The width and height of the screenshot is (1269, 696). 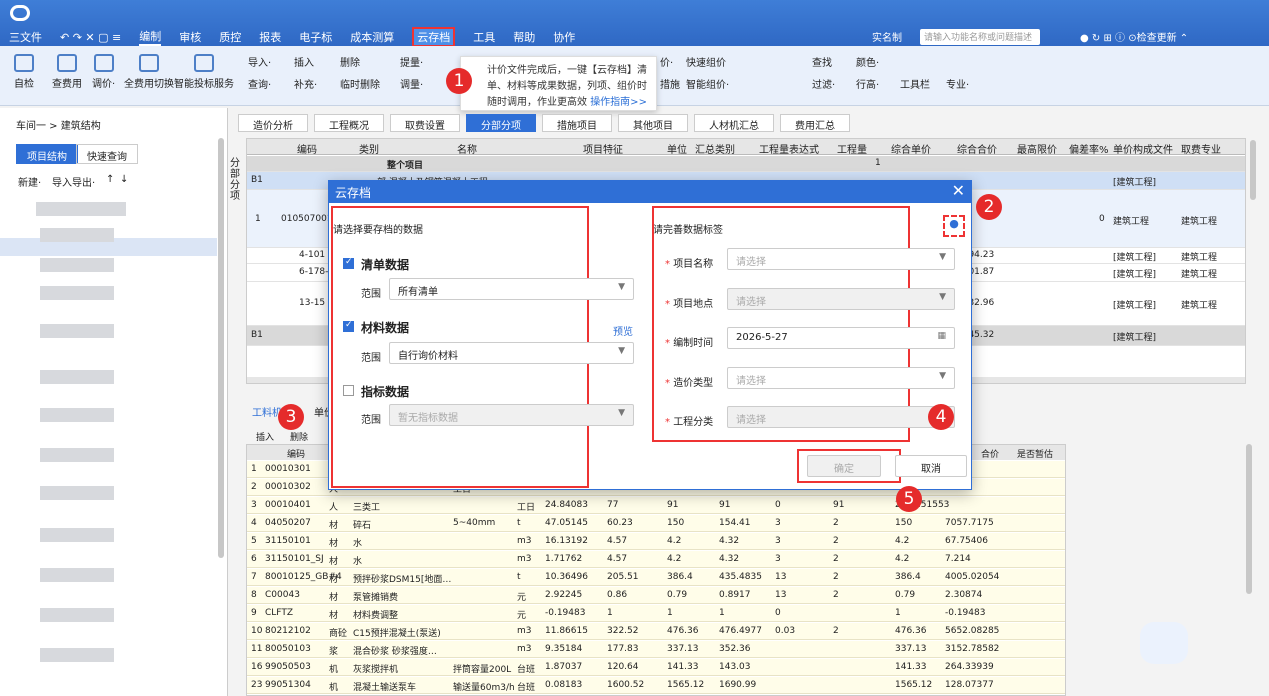 I want to click on cost-type-select: 请选择 ▼, so click(x=841, y=378).